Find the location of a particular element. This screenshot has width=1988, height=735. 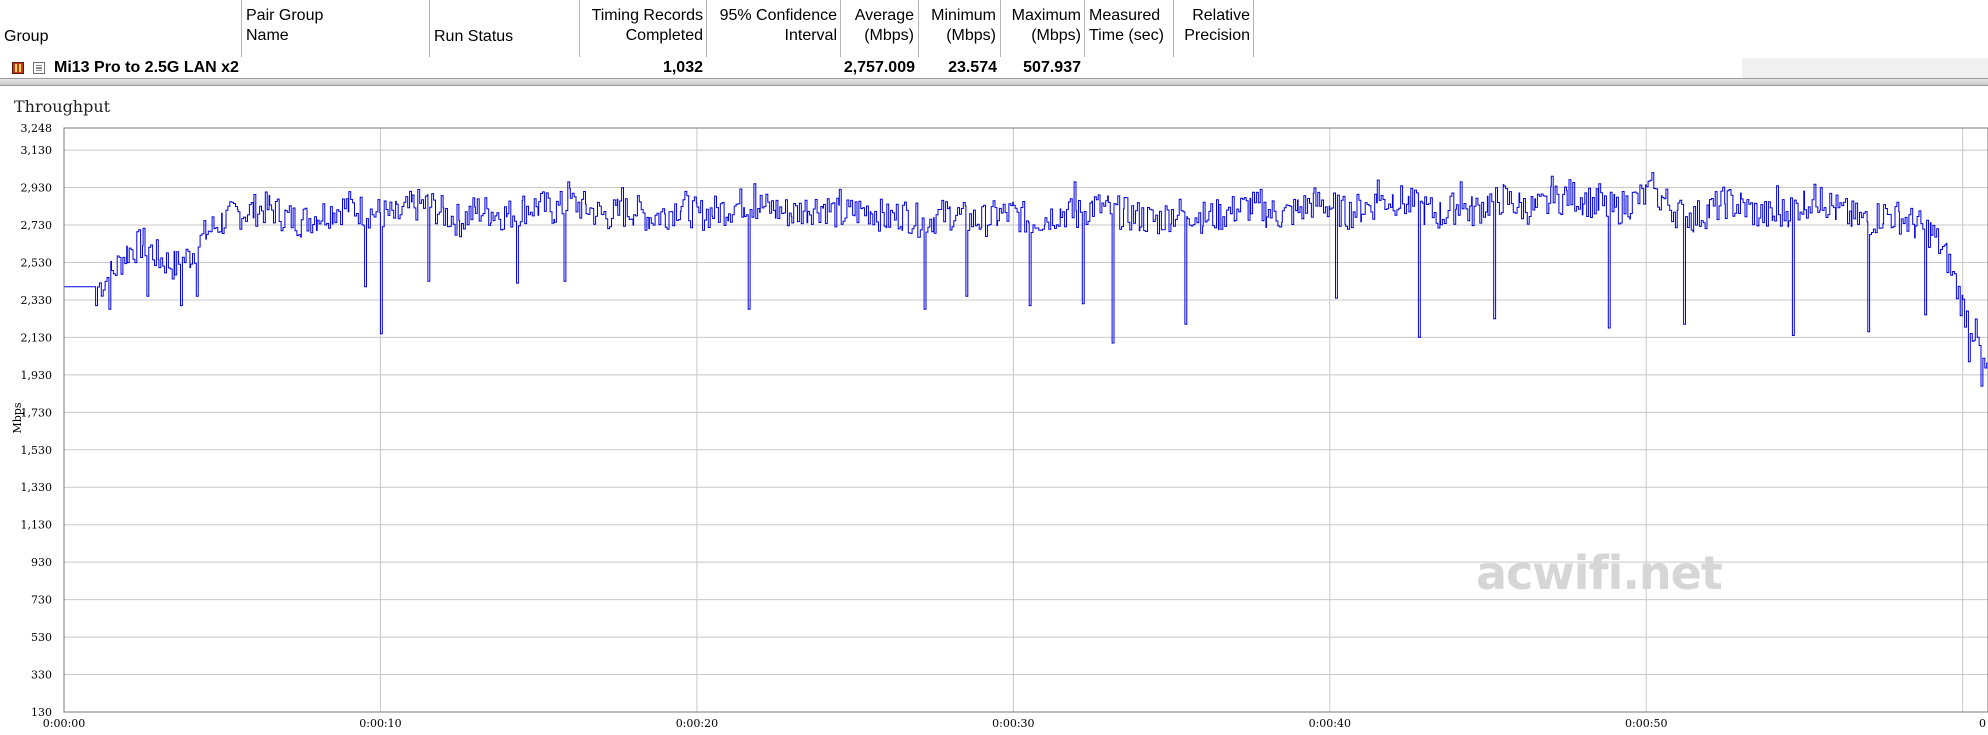

y-tick-label: 1,930 is located at coordinates (37, 375).